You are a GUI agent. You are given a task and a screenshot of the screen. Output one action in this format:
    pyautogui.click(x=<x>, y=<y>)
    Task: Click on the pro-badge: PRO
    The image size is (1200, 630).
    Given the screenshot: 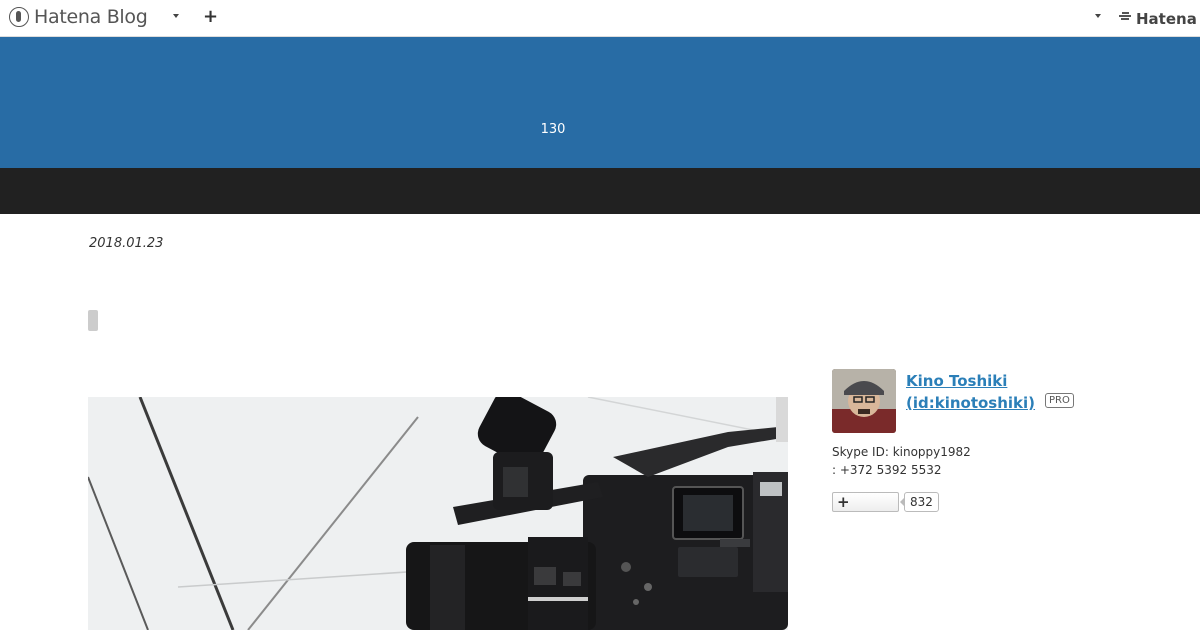 What is the action you would take?
    pyautogui.click(x=1059, y=400)
    